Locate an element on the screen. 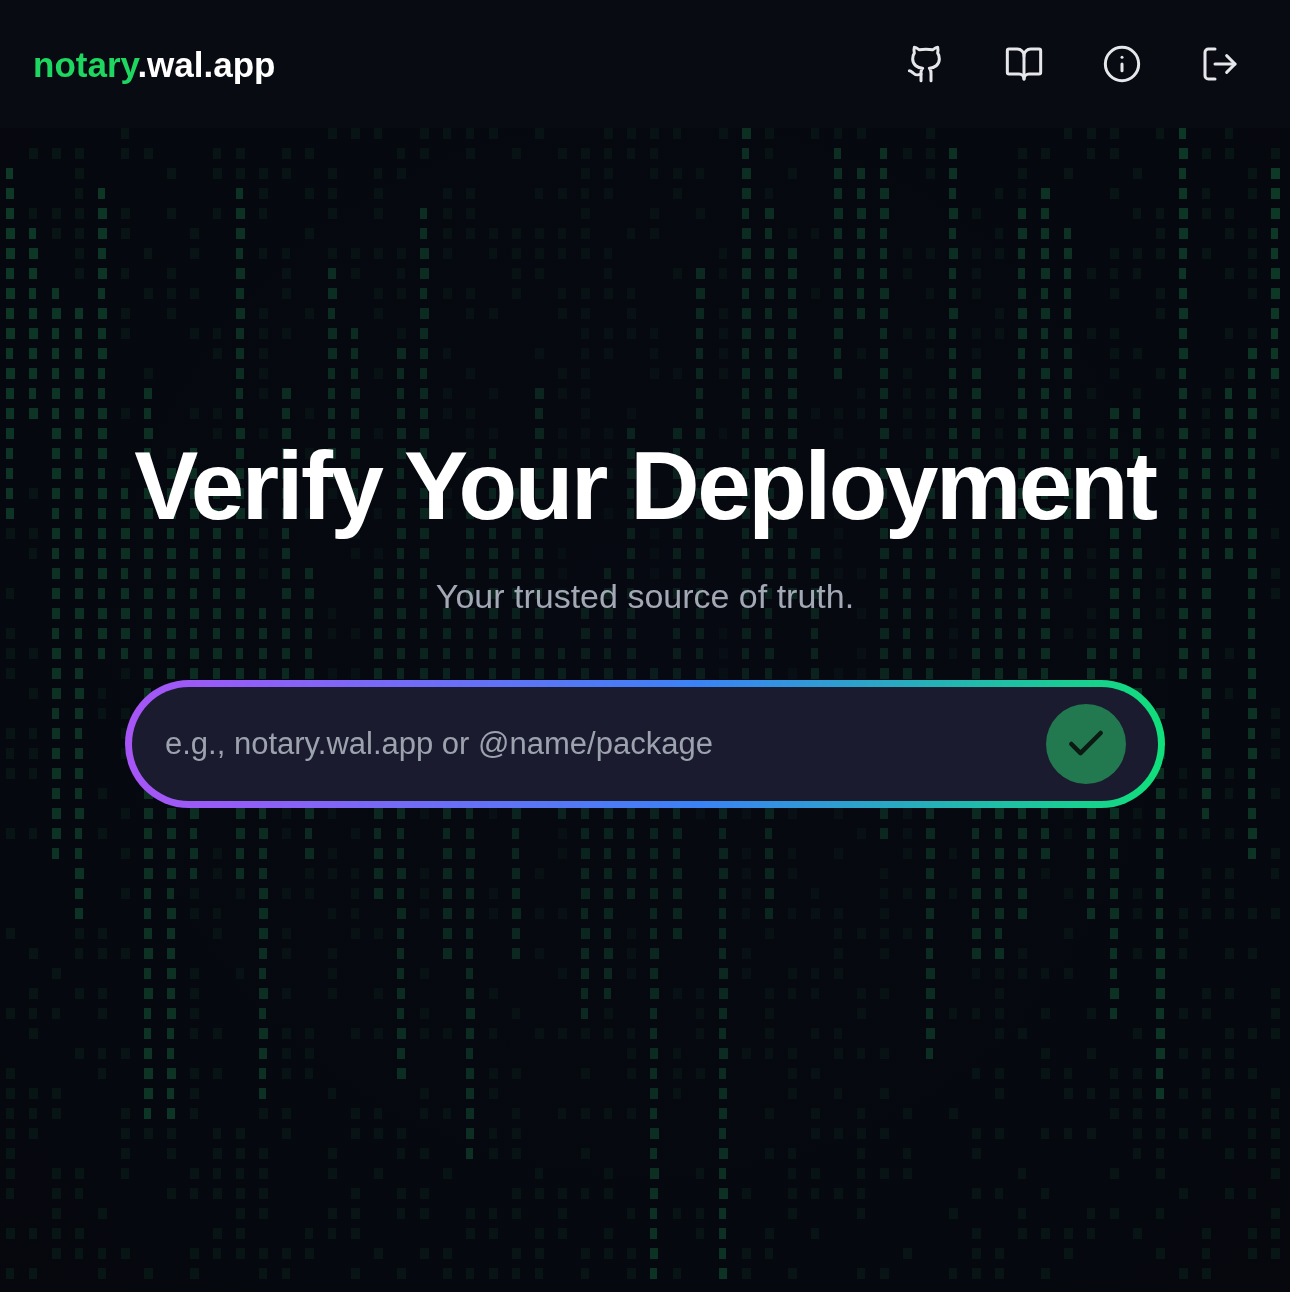 Image resolution: width=1290 pixels, height=1292 pixels. info-icon is located at coordinates (1122, 64).